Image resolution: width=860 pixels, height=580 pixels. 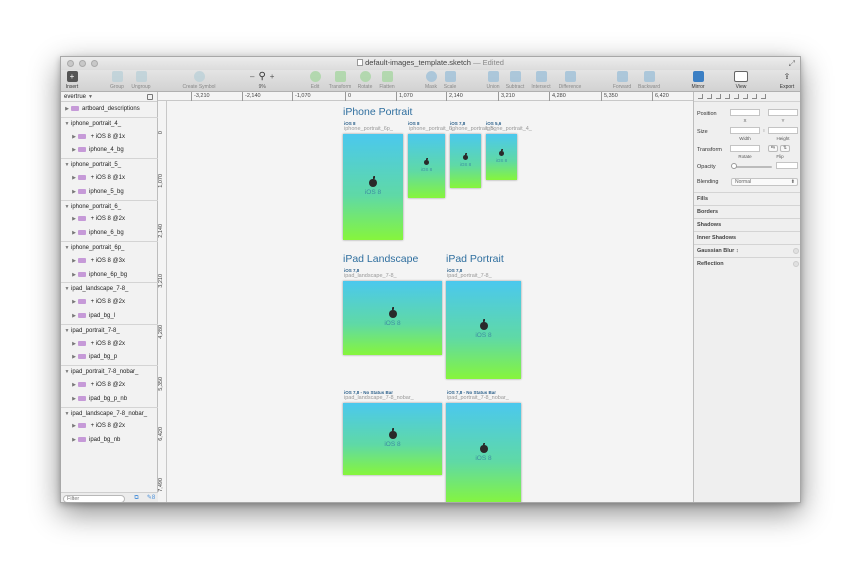 What do you see at coordinates (741, 80) in the screenshot?
I see `view-button: View` at bounding box center [741, 80].